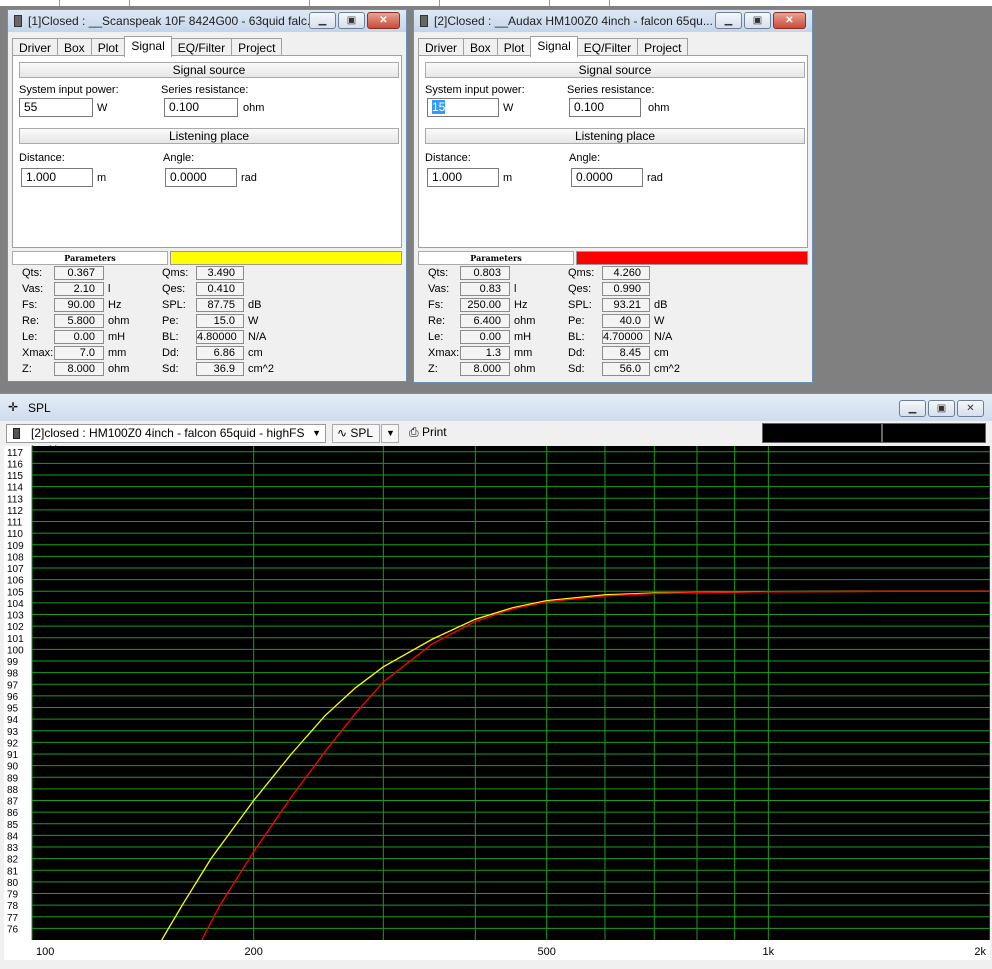 The image size is (992, 969). Describe the element at coordinates (13, 929) in the screenshot. I see `y-tick-label: 76` at that location.